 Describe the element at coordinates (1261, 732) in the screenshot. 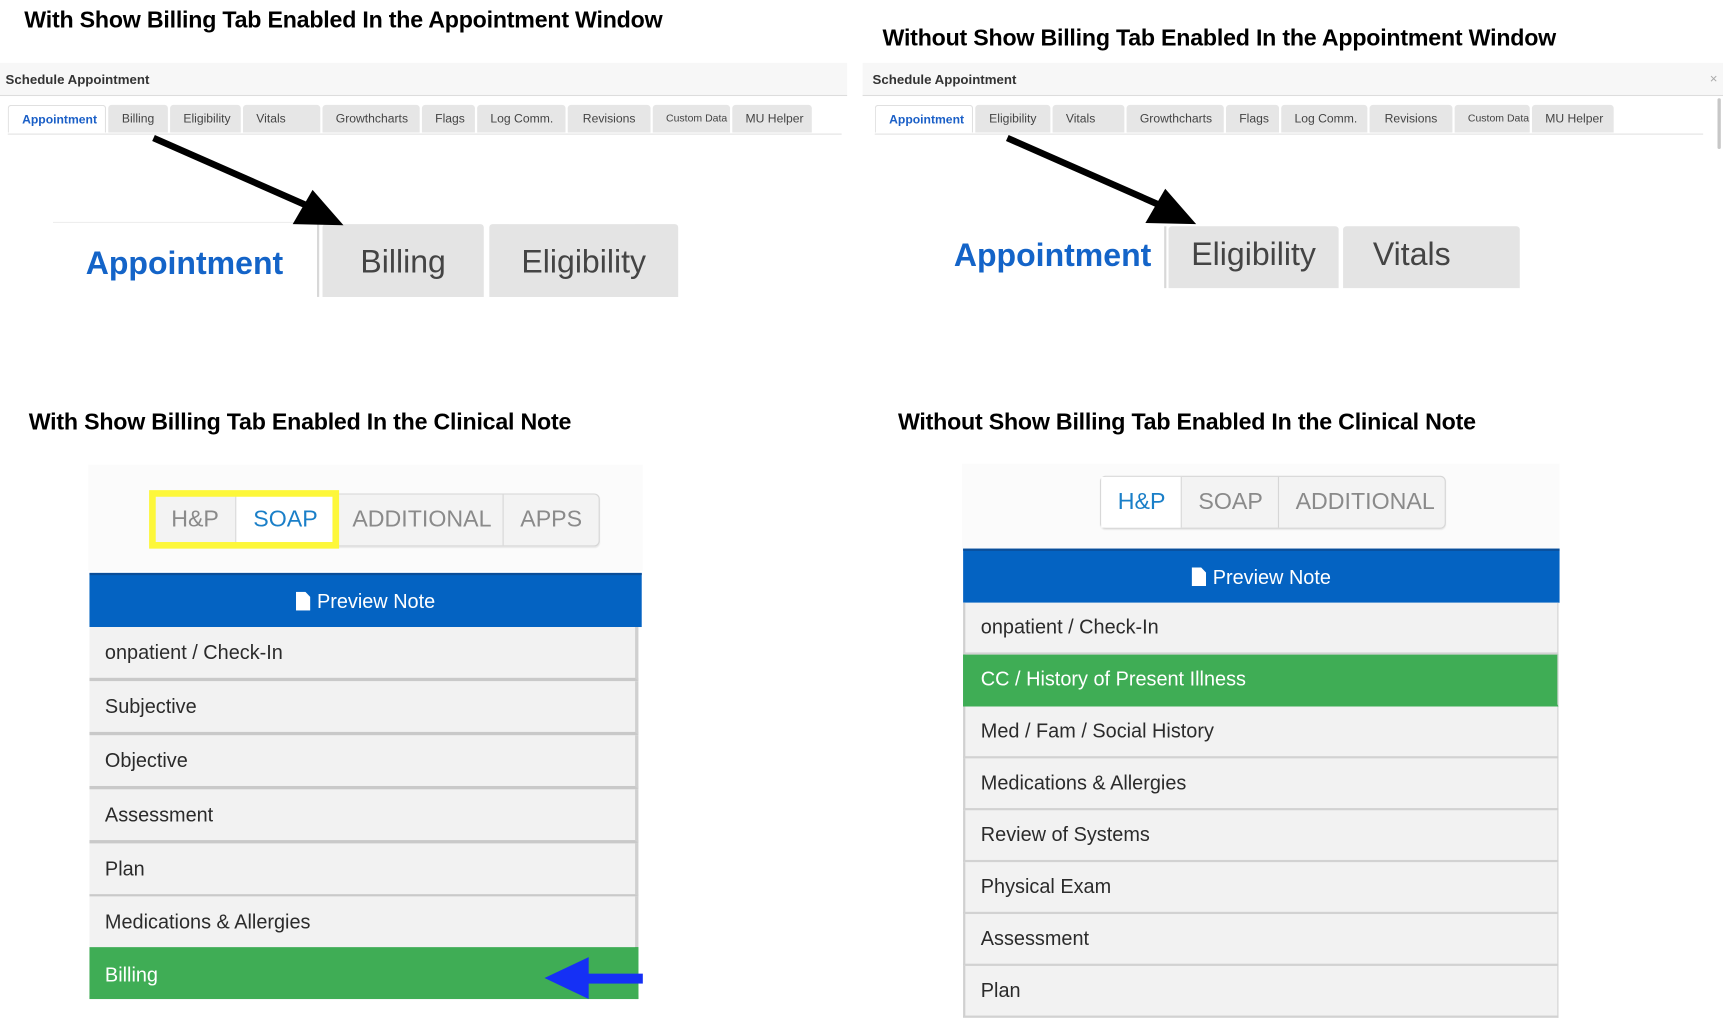

I see `note-section-med-fam-social-history: Med / Fam / Social History` at that location.